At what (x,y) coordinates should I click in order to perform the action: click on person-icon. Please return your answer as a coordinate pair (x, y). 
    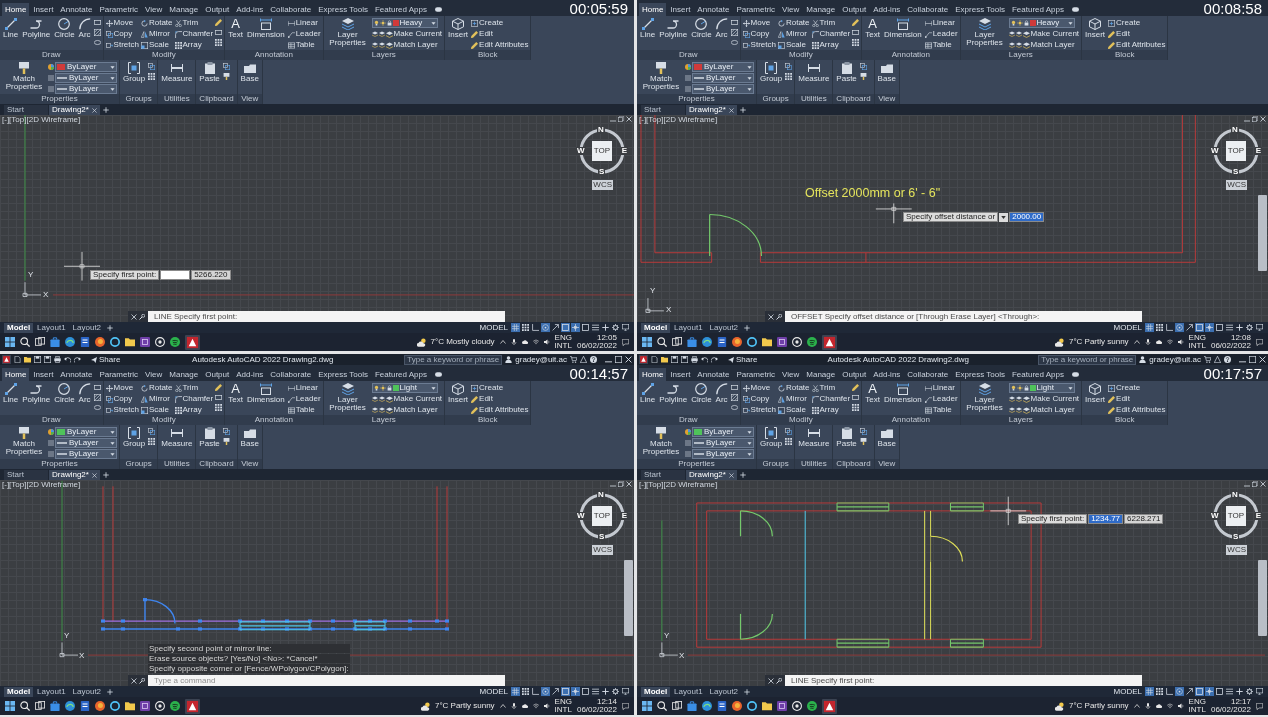
    Looking at the image, I should click on (1143, 359).